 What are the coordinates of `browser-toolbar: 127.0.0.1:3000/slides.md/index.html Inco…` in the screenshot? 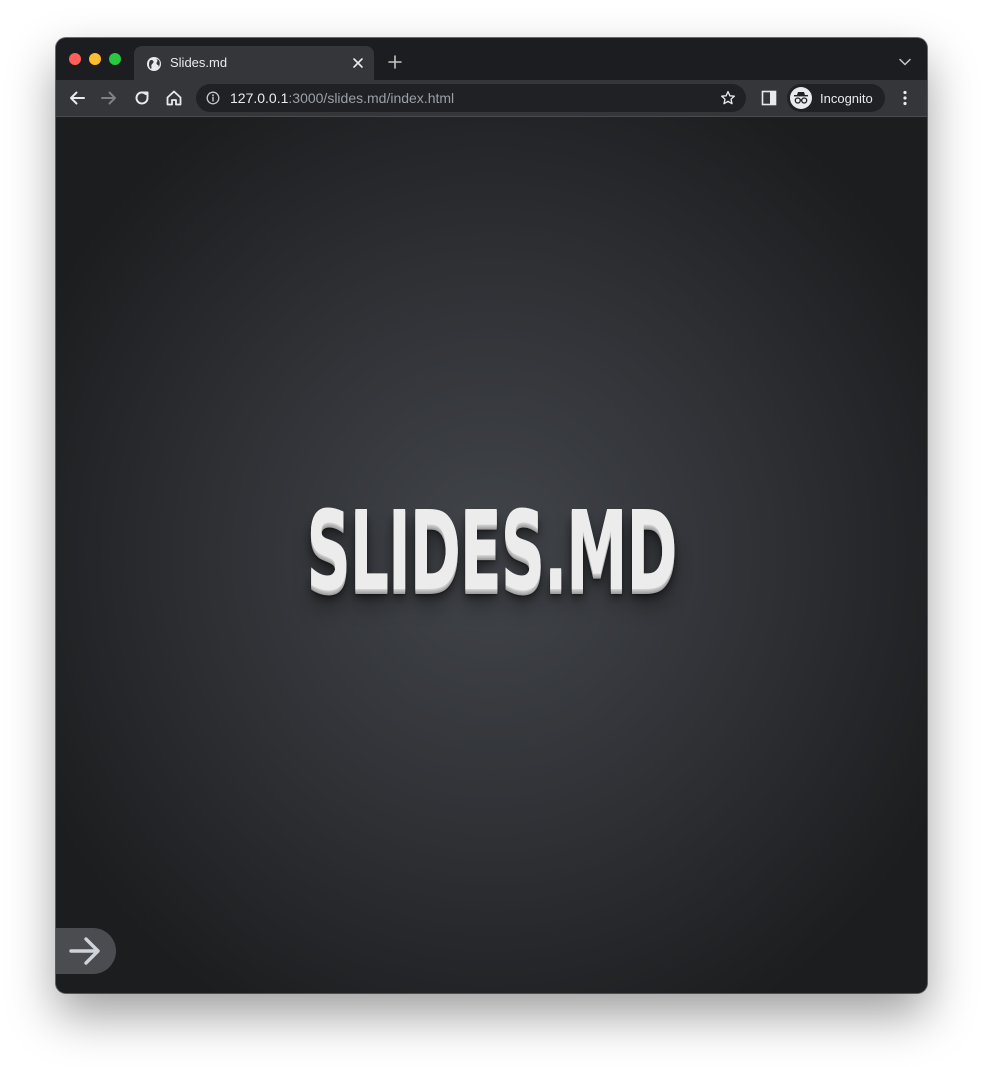 It's located at (491, 98).